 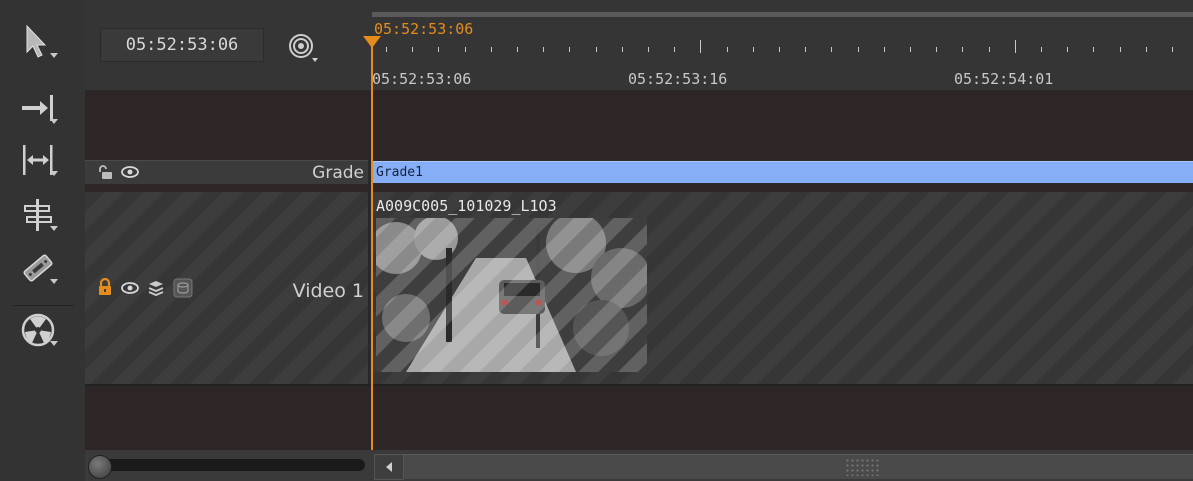 What do you see at coordinates (372, 42) in the screenshot?
I see `playhead-handle` at bounding box center [372, 42].